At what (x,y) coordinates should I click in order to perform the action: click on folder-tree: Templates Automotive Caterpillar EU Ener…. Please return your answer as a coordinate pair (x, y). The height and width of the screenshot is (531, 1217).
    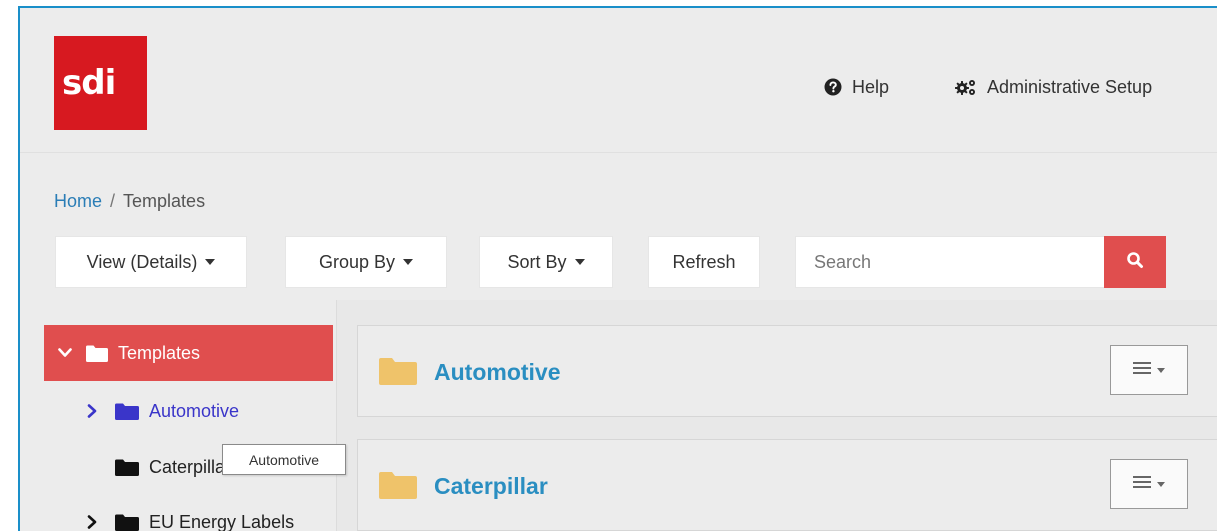
    Looking at the image, I should click on (180, 415).